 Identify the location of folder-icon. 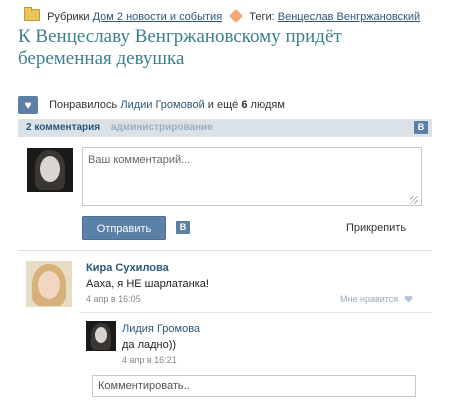
(32, 14).